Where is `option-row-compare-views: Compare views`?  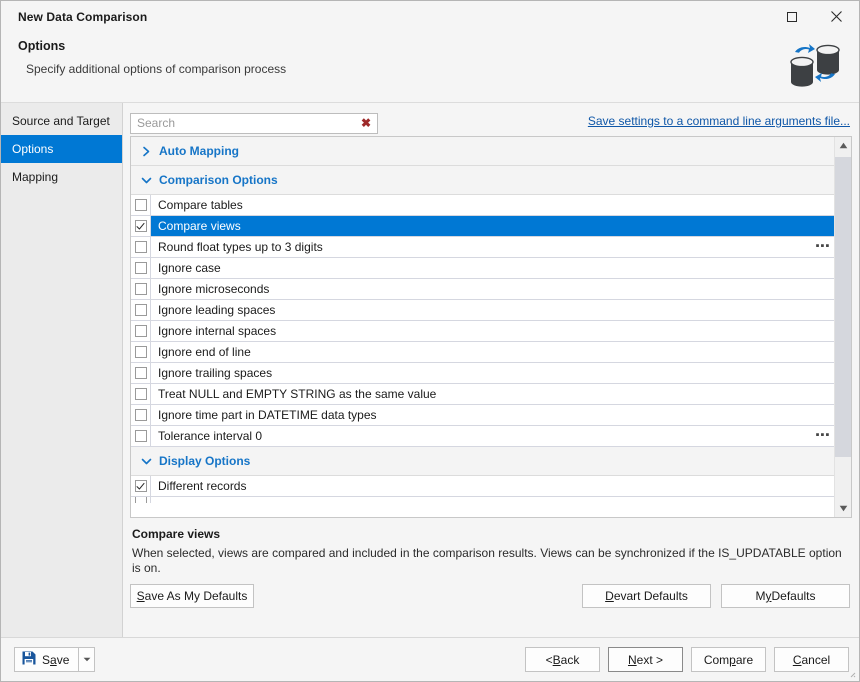 option-row-compare-views: Compare views is located at coordinates (482, 226).